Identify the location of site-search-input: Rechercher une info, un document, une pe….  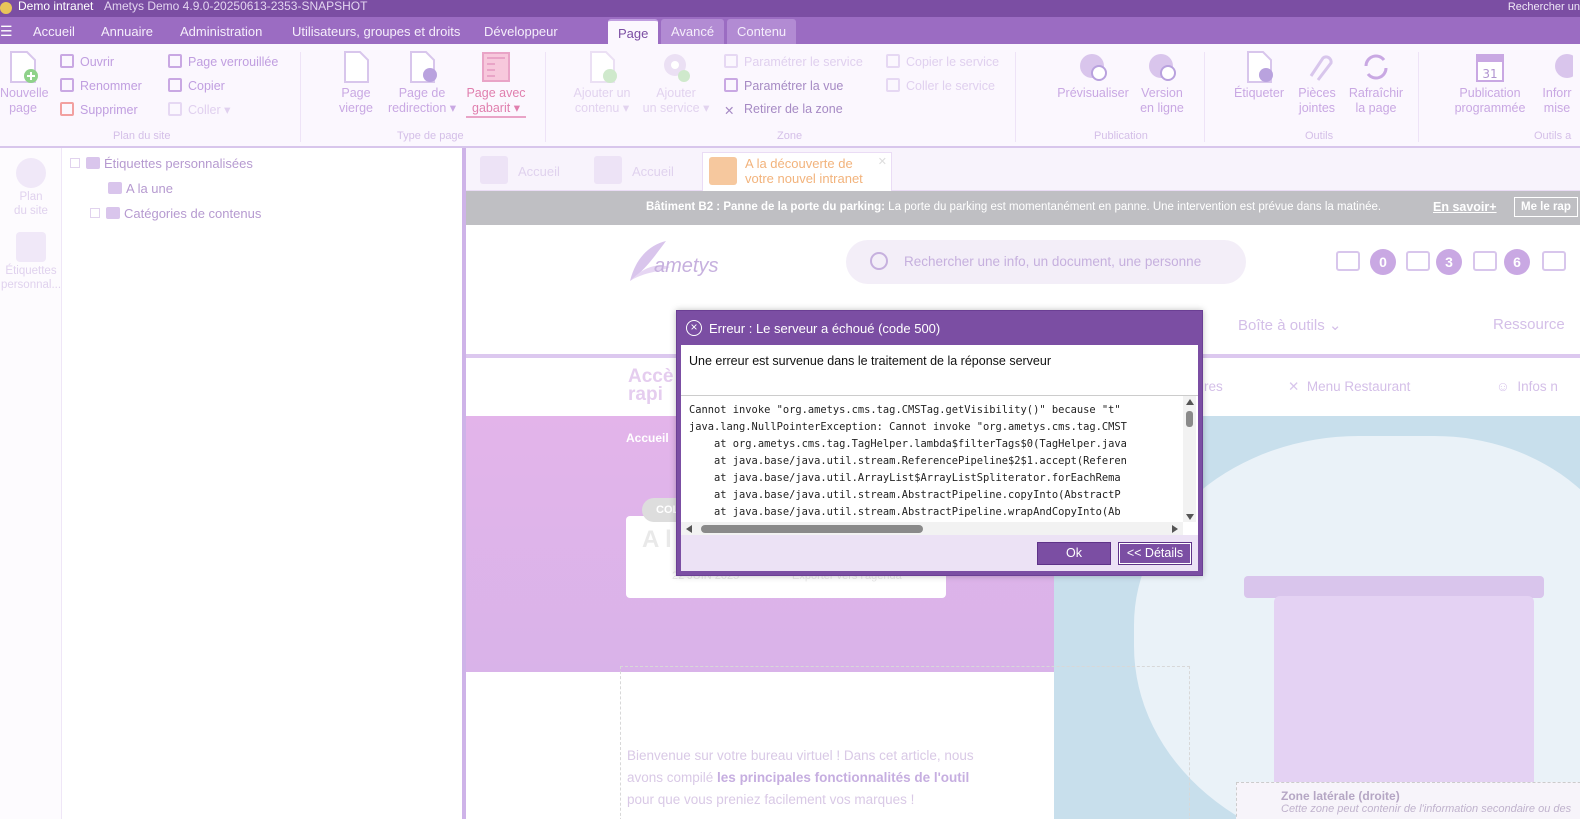
(1046, 262).